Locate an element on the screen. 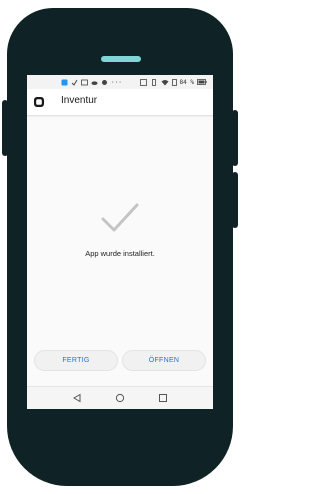 Image resolution: width=320 pixels, height=494 pixels. battery-percent: 84 % is located at coordinates (186, 82).